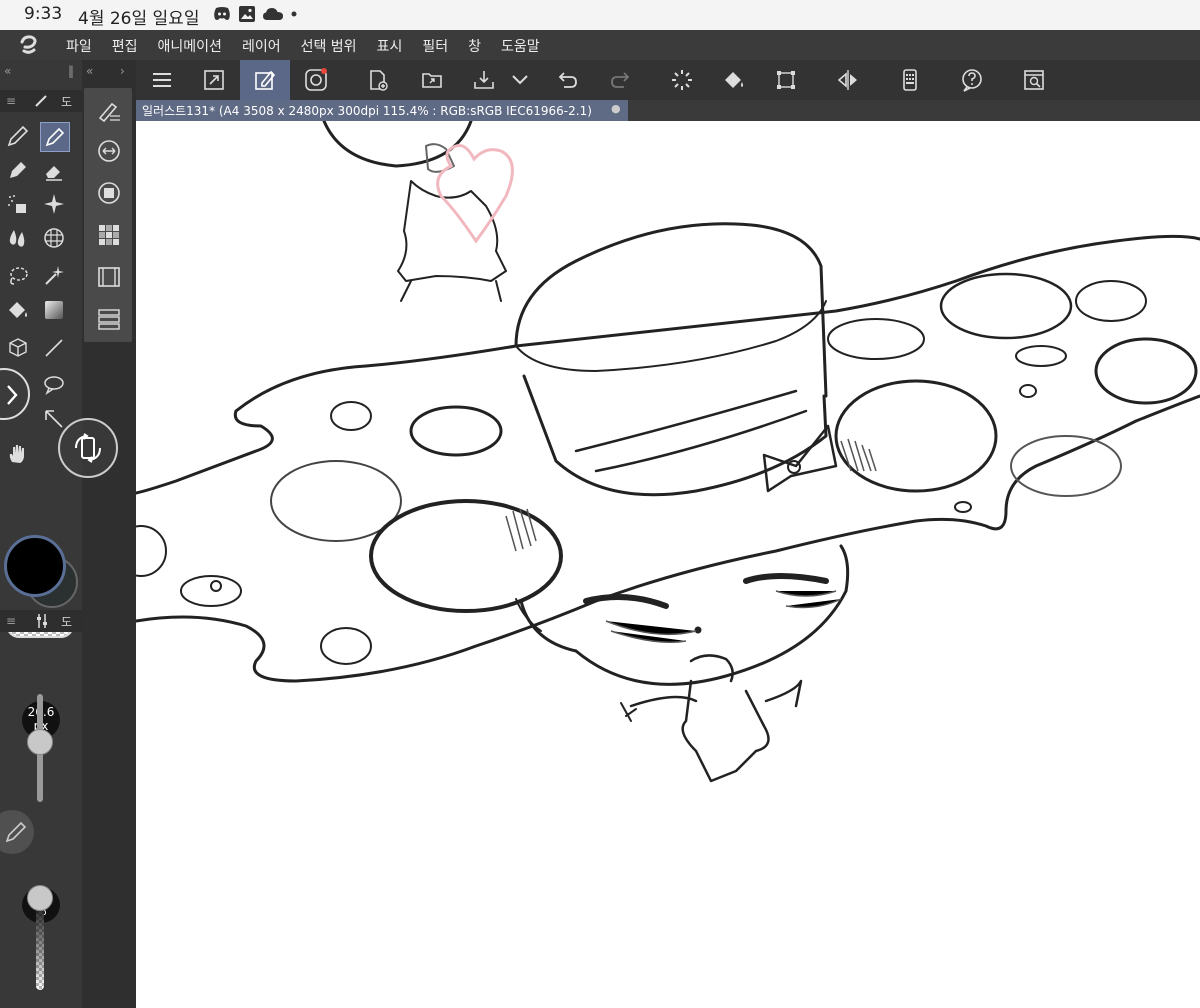  Describe the element at coordinates (43, 14) in the screenshot. I see `status-time: 9:33` at that location.